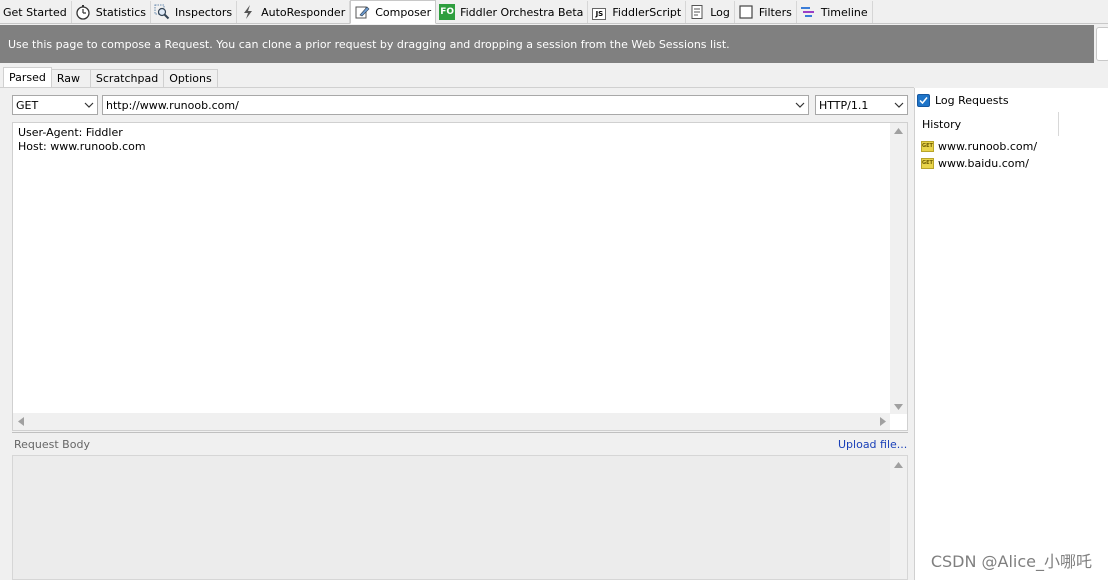 The height and width of the screenshot is (580, 1108). I want to click on stopwatch-icon, so click(83, 12).